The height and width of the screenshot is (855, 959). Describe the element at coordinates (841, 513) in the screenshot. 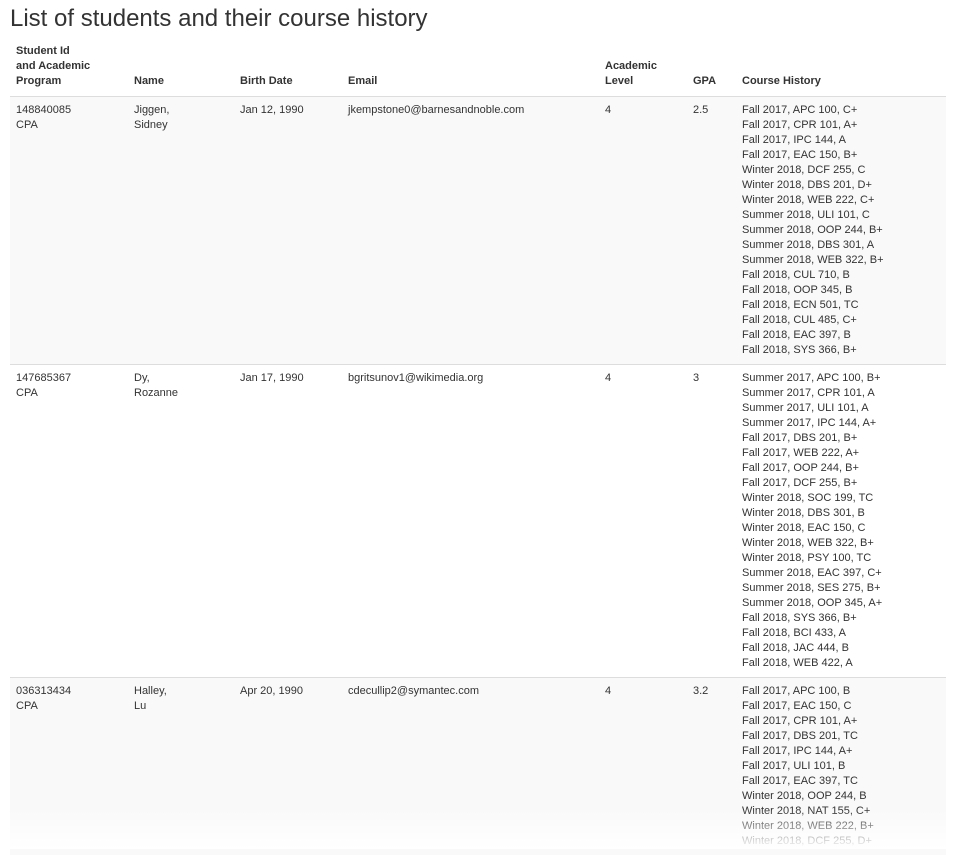

I see `course-entry: Winter 2018, DBS 301, B` at that location.